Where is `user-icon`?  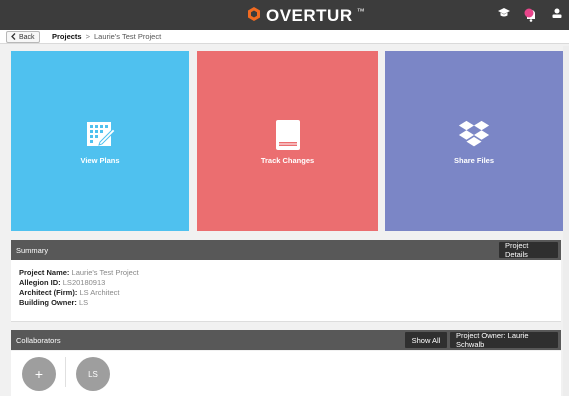 user-icon is located at coordinates (557, 15).